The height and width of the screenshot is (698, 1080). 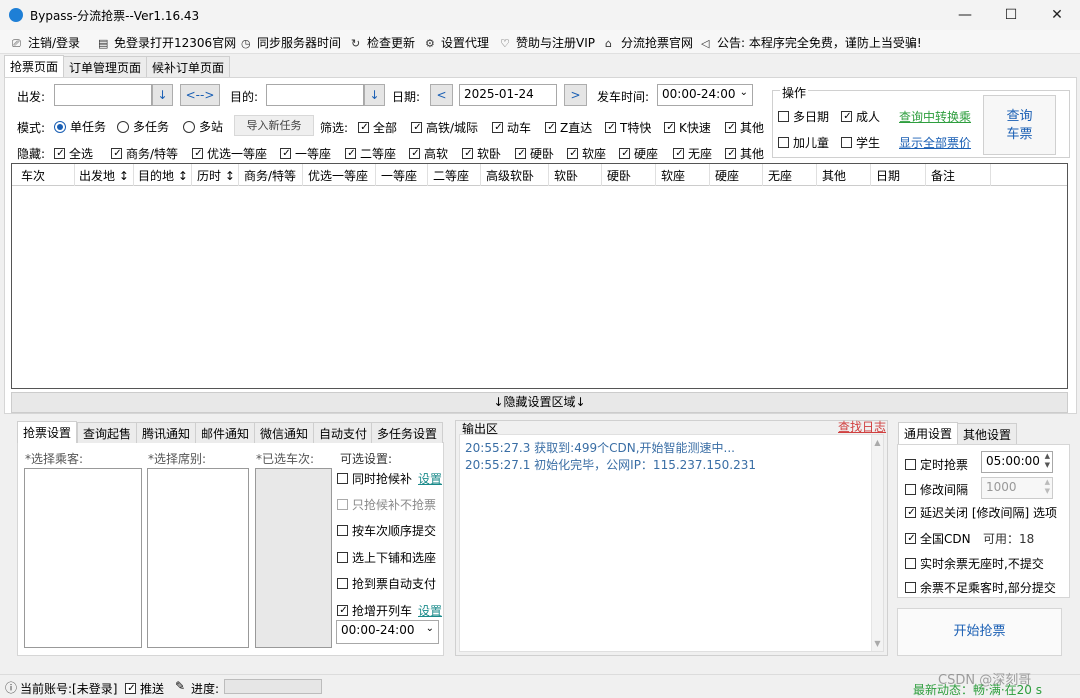 I want to click on delay-close-checkbox: 延迟关闭 [修改间隔] 选项, so click(x=981, y=512).